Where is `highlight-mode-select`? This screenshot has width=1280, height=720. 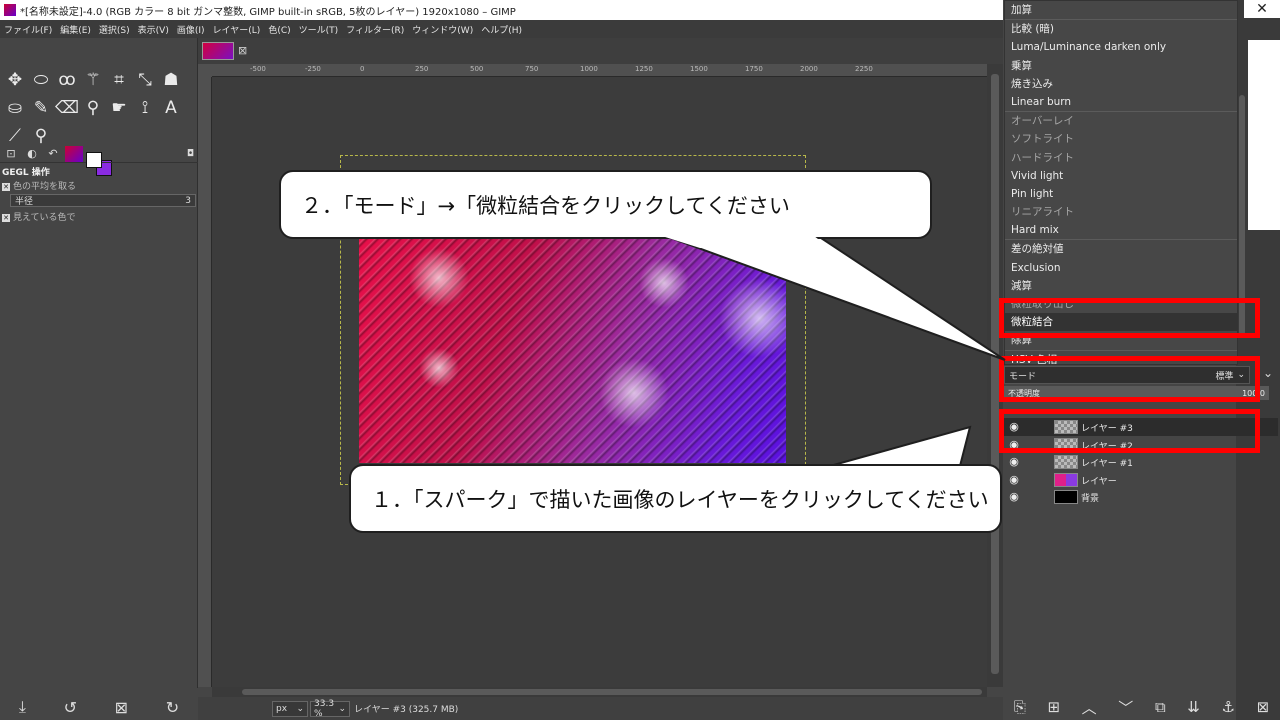 highlight-mode-select is located at coordinates (1129, 379).